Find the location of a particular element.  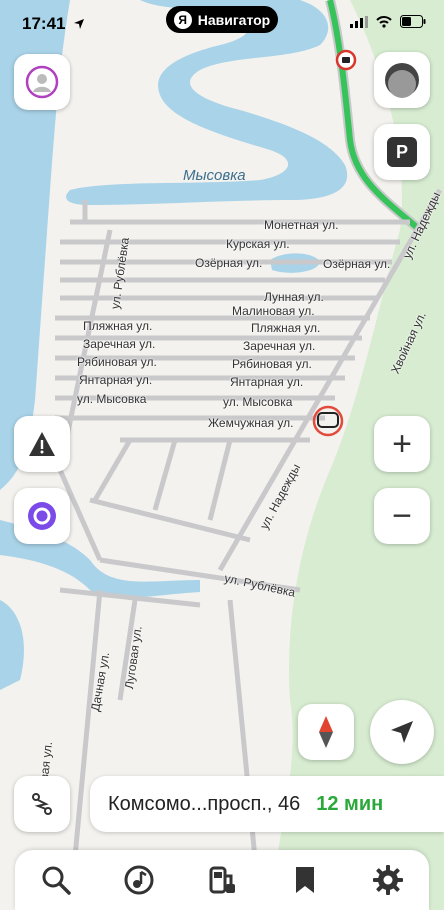

music-icon is located at coordinates (139, 880).